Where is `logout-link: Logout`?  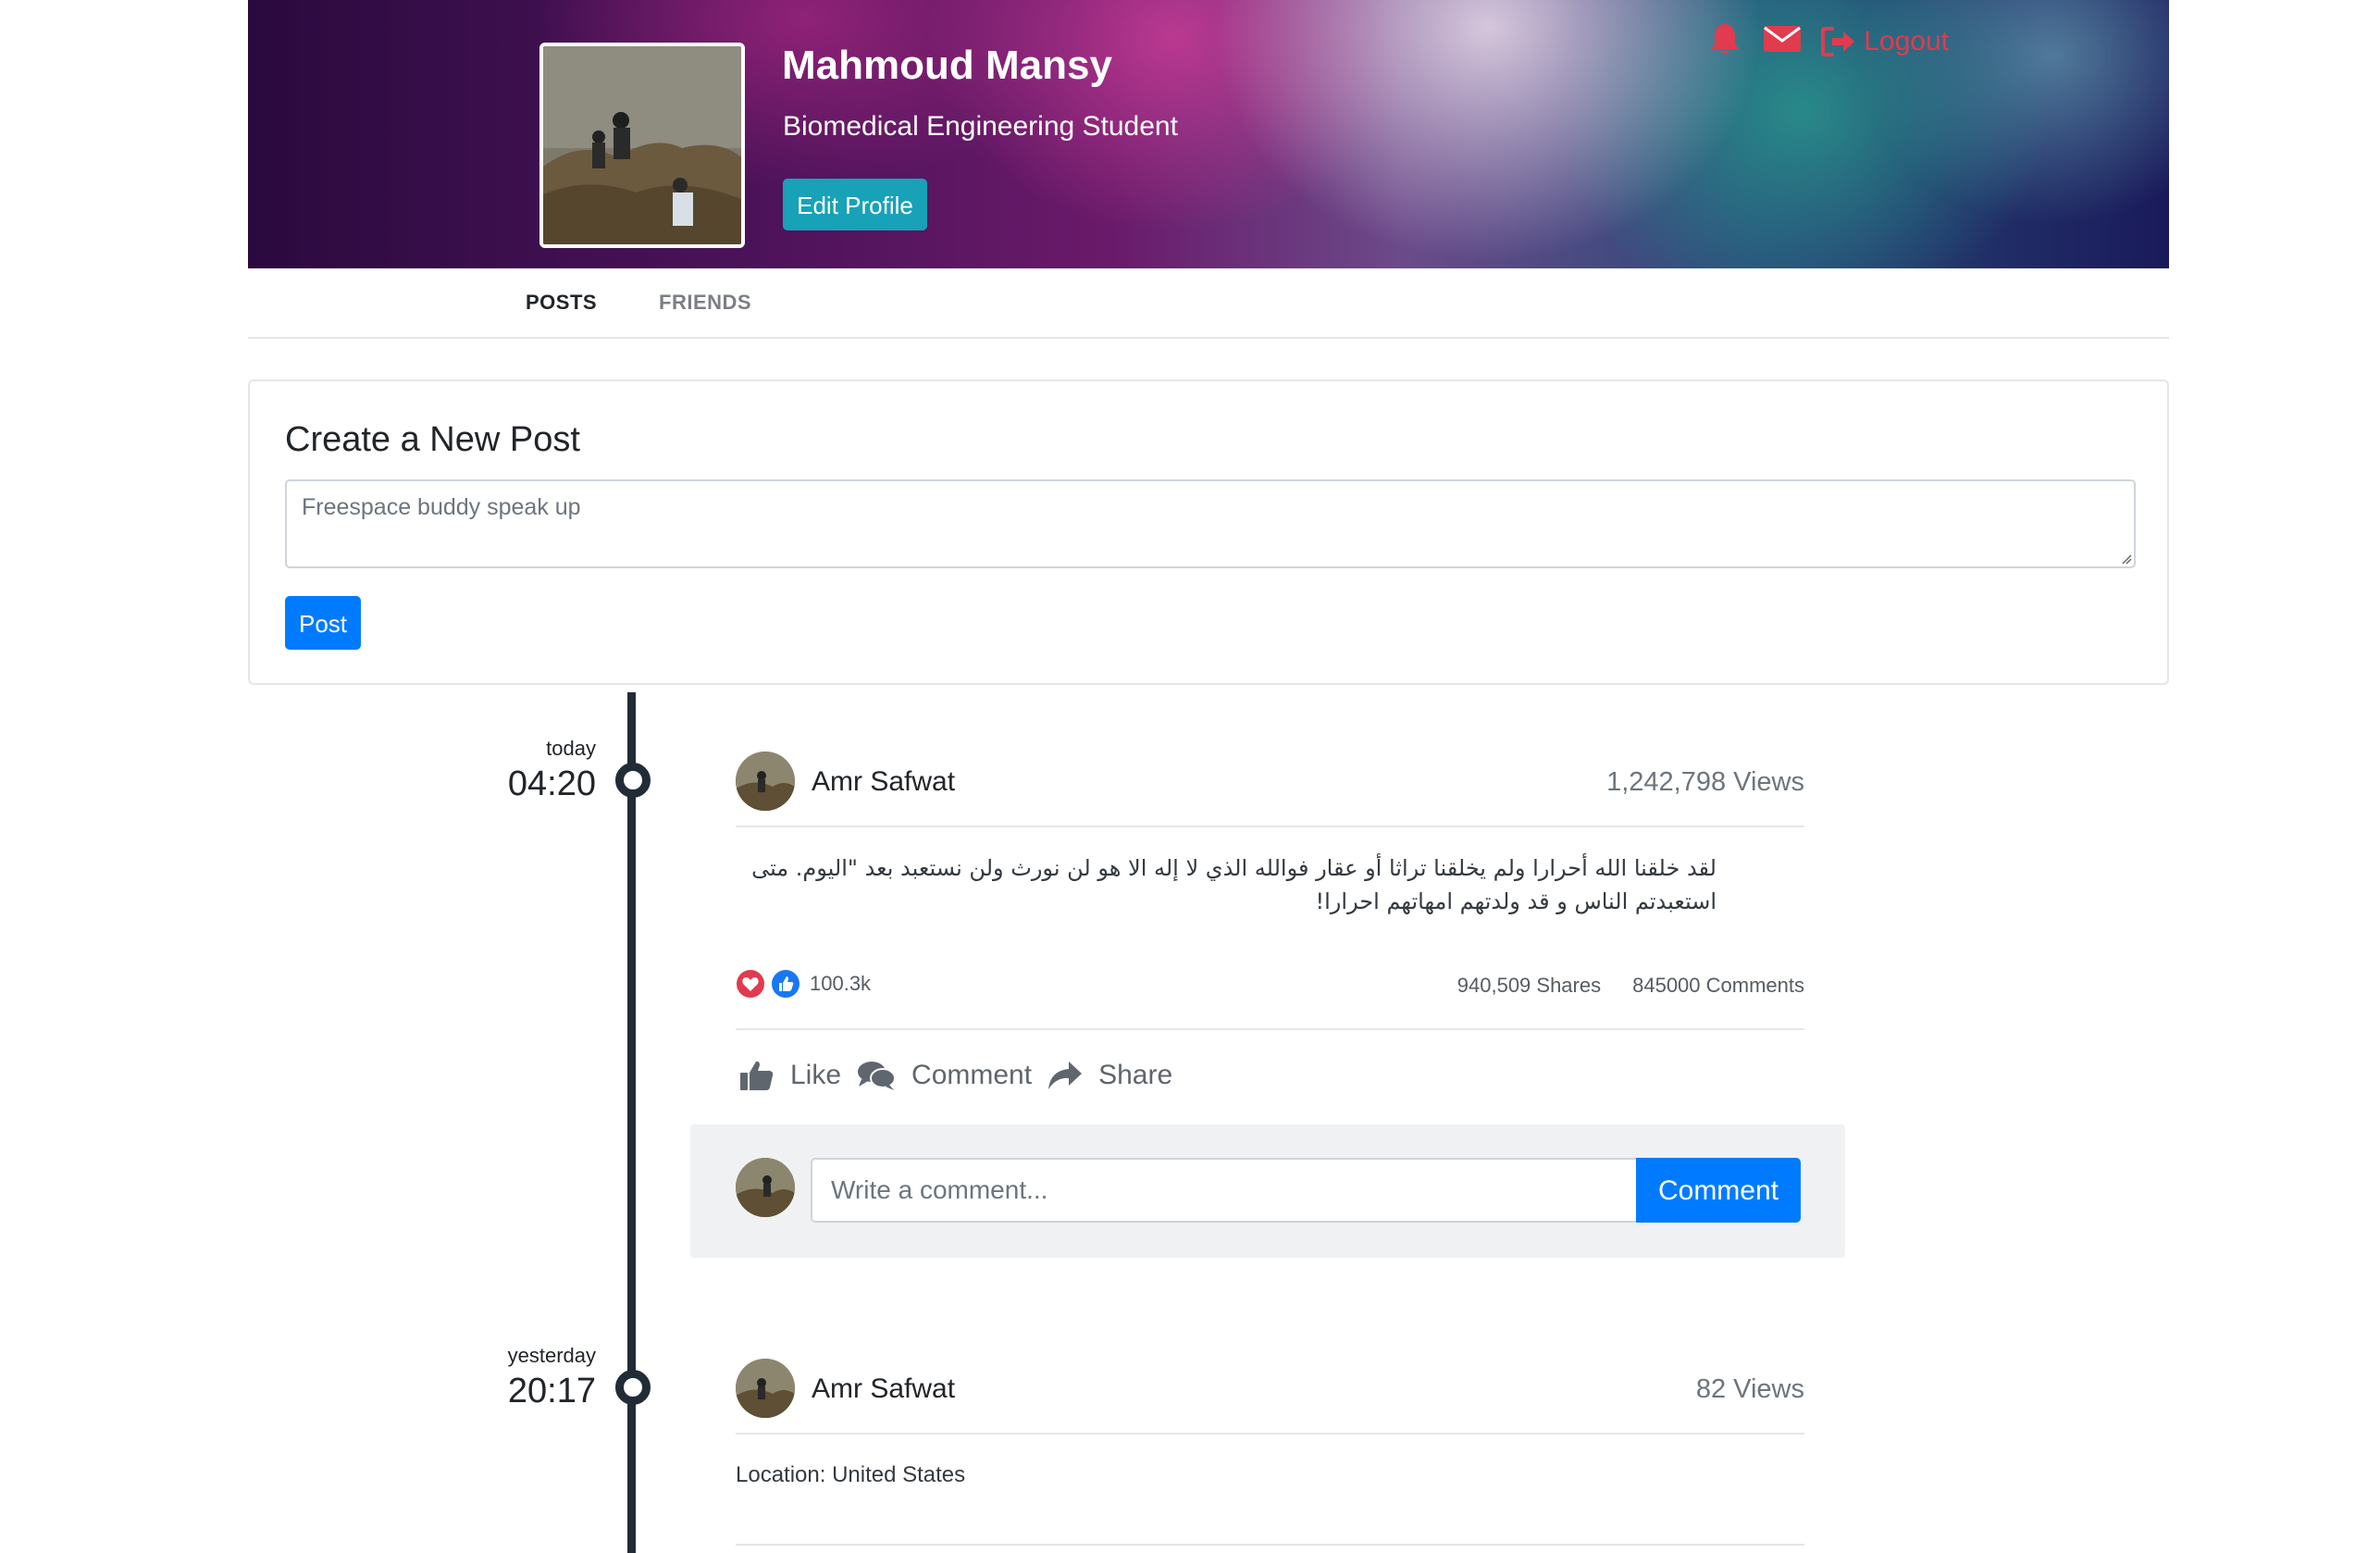 logout-link: Logout is located at coordinates (1885, 41).